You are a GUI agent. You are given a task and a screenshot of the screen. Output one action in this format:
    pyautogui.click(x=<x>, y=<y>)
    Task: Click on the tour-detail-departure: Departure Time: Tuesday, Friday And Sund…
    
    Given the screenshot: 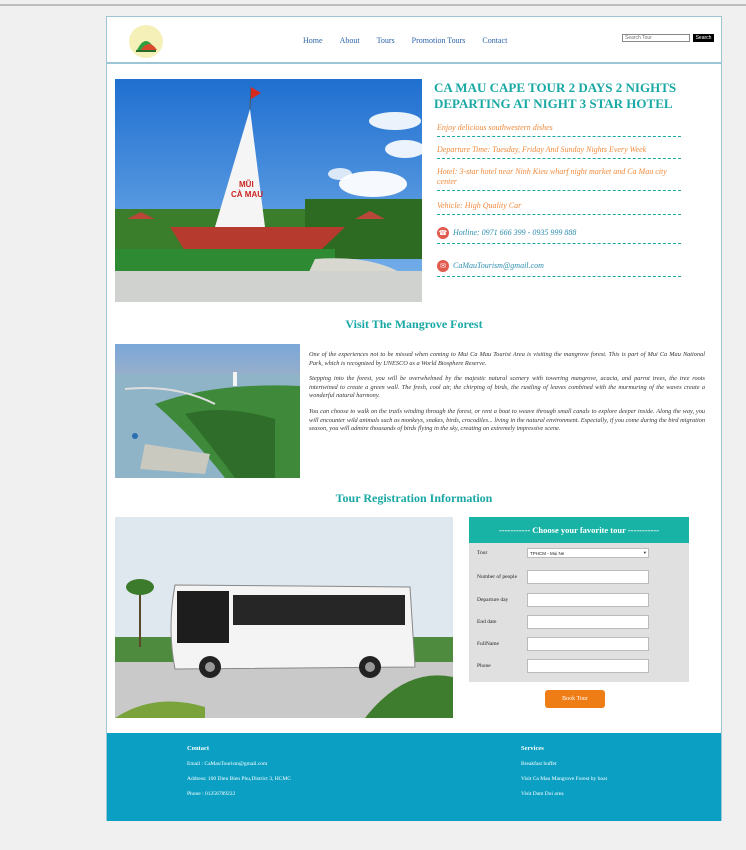 What is the action you would take?
    pyautogui.click(x=559, y=152)
    